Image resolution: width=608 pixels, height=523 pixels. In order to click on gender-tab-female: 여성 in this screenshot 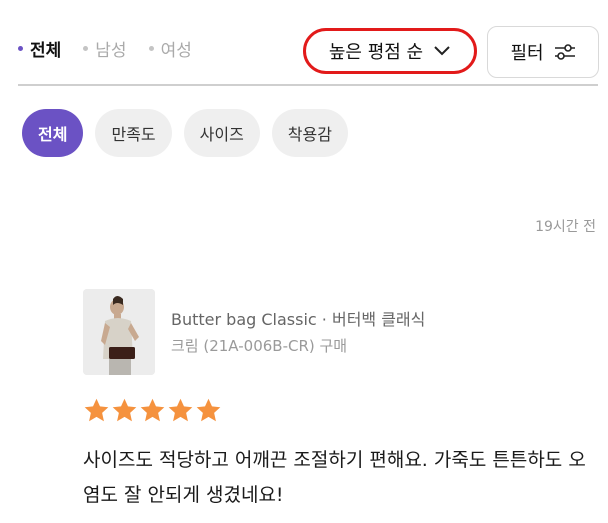, I will do `click(170, 48)`.